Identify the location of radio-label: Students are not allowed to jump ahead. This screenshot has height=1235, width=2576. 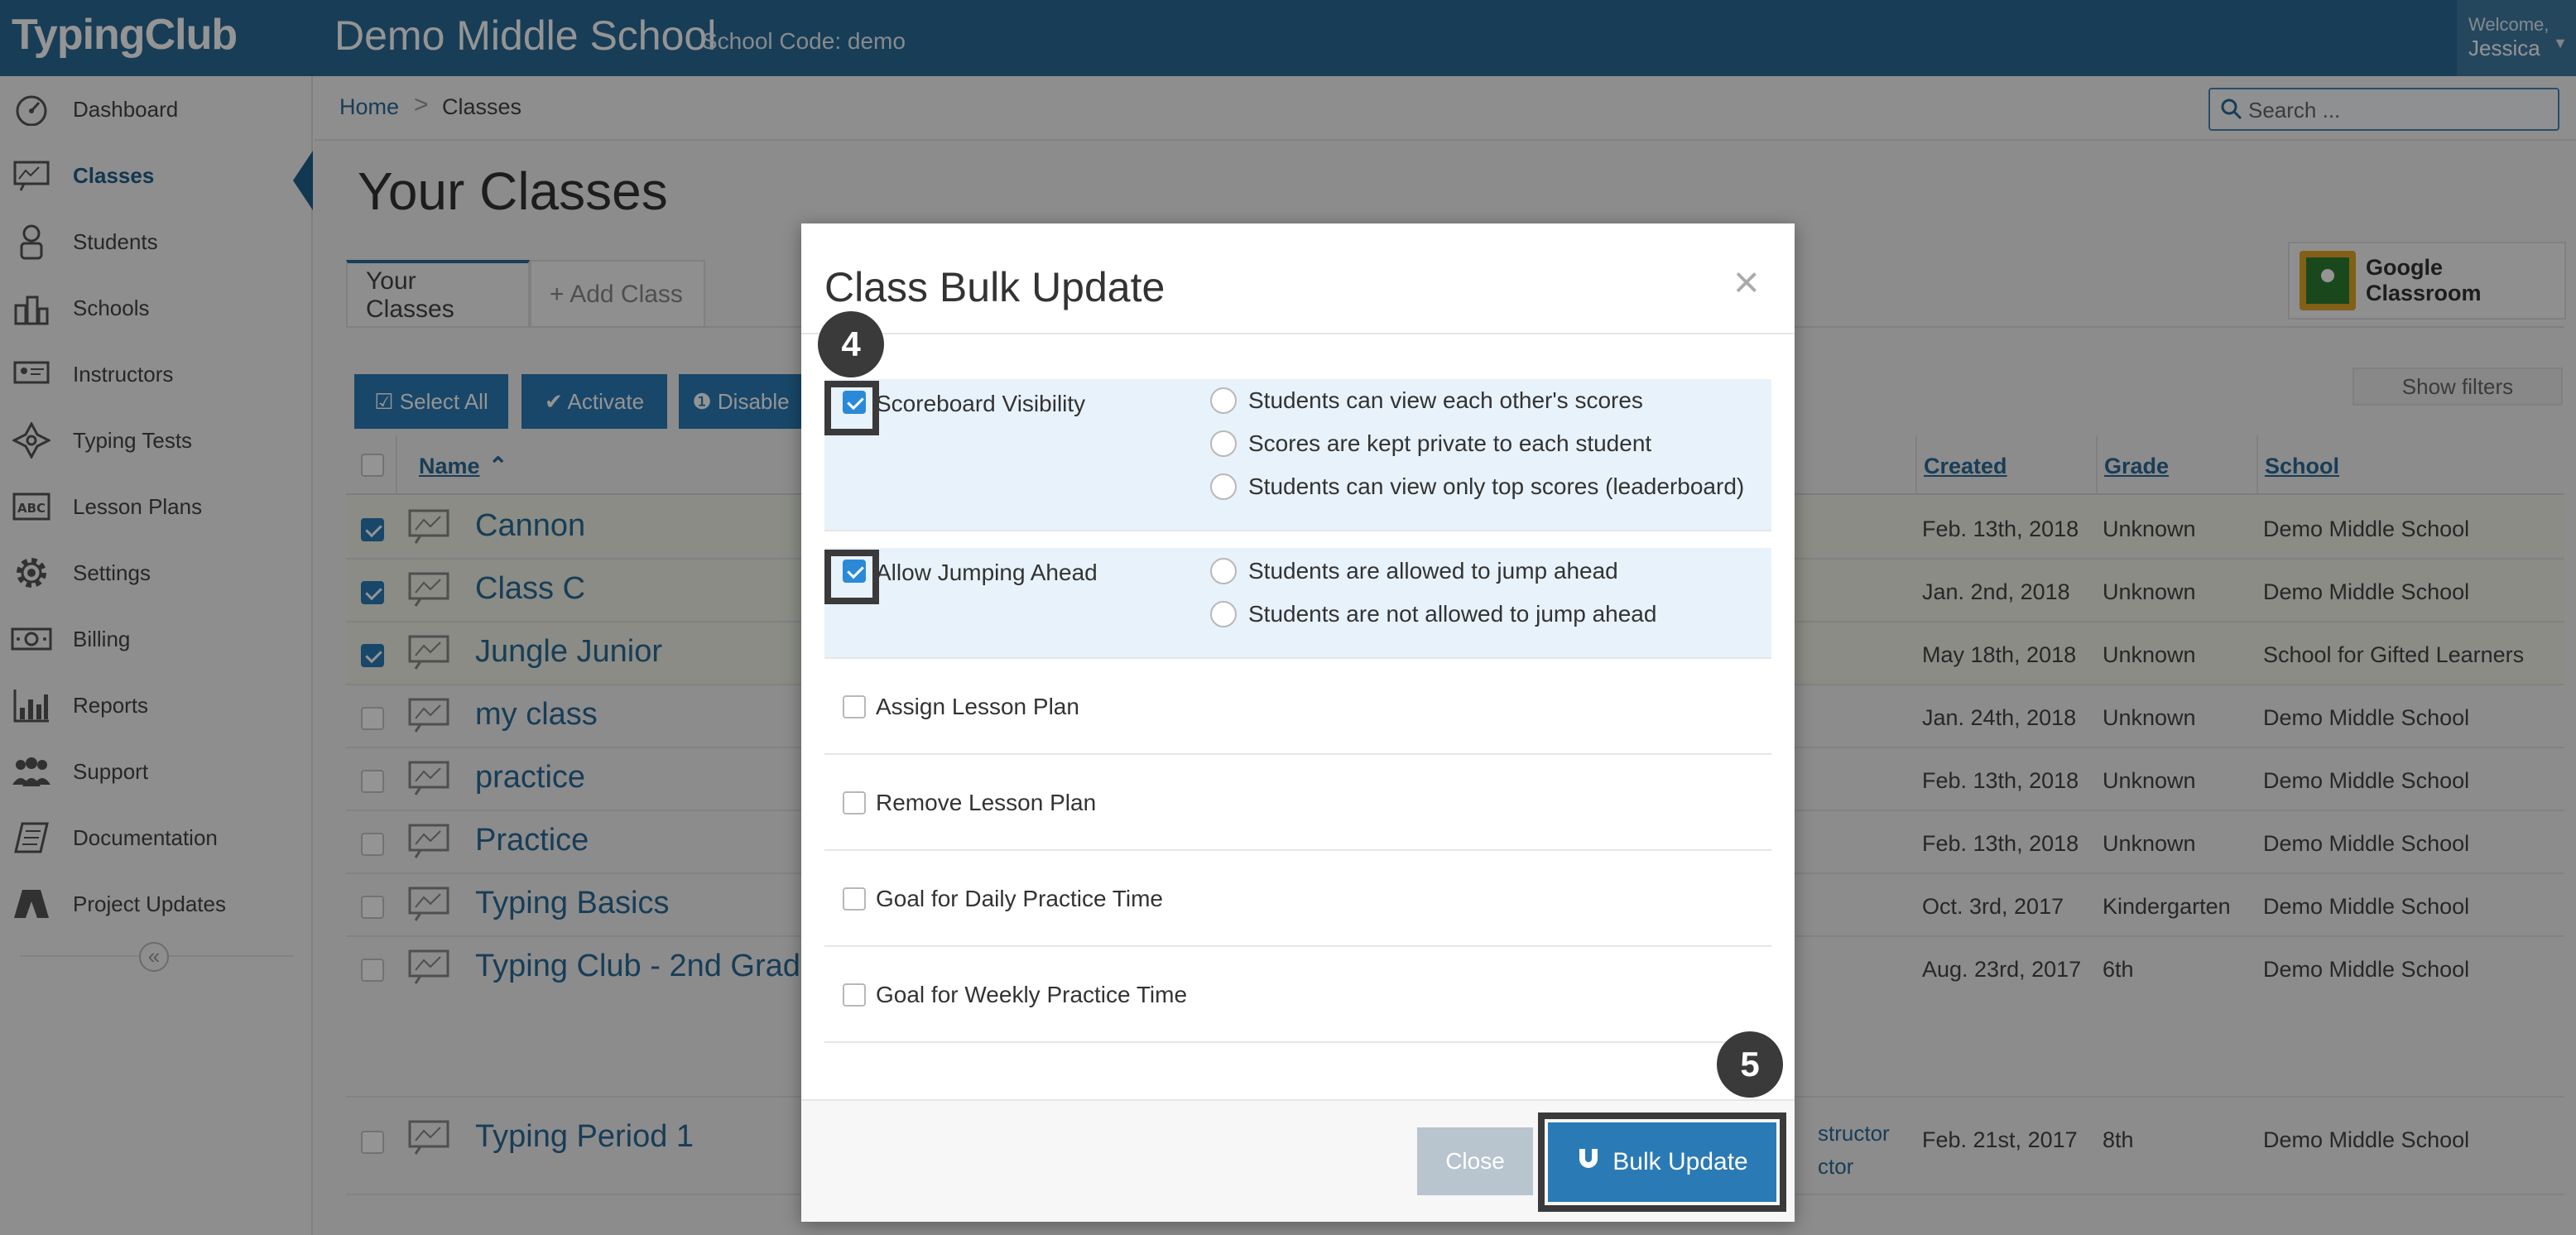
(1452, 614).